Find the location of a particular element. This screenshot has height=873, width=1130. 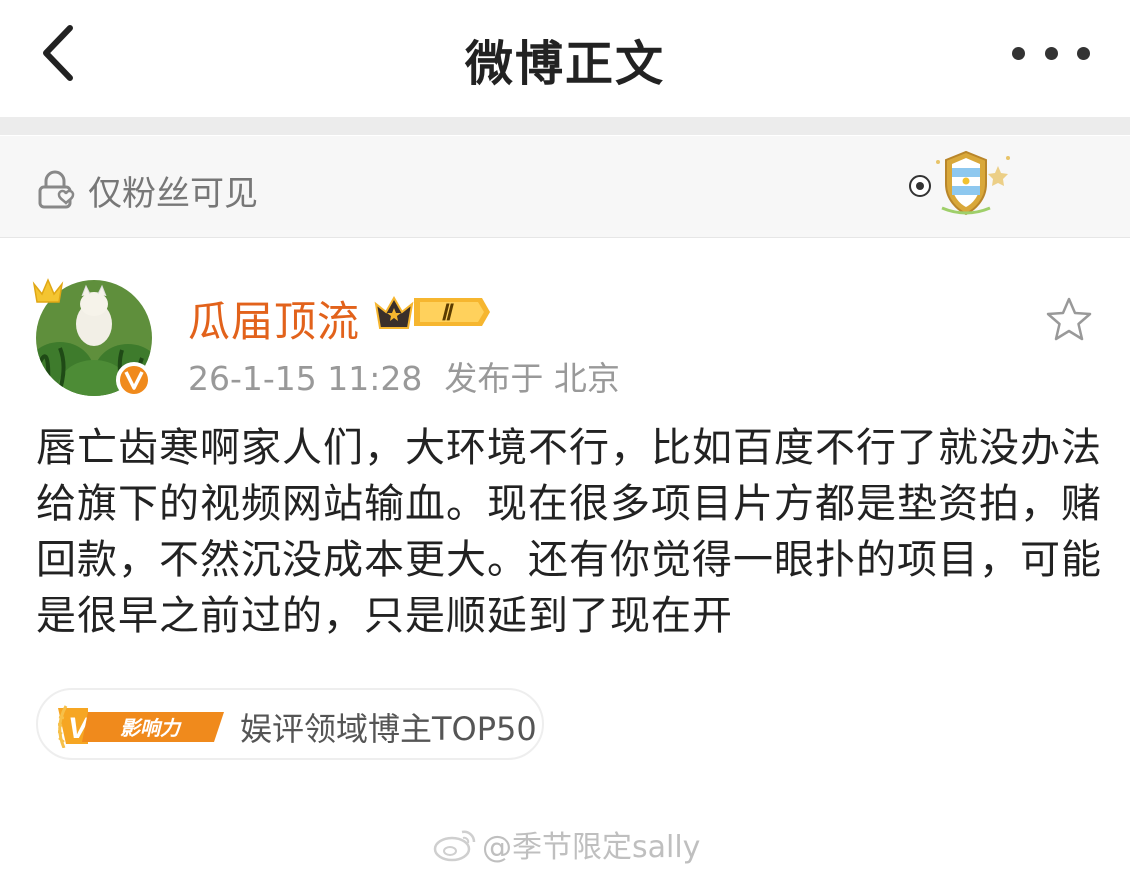

watermark-text: @季节限定sally is located at coordinates (591, 847).